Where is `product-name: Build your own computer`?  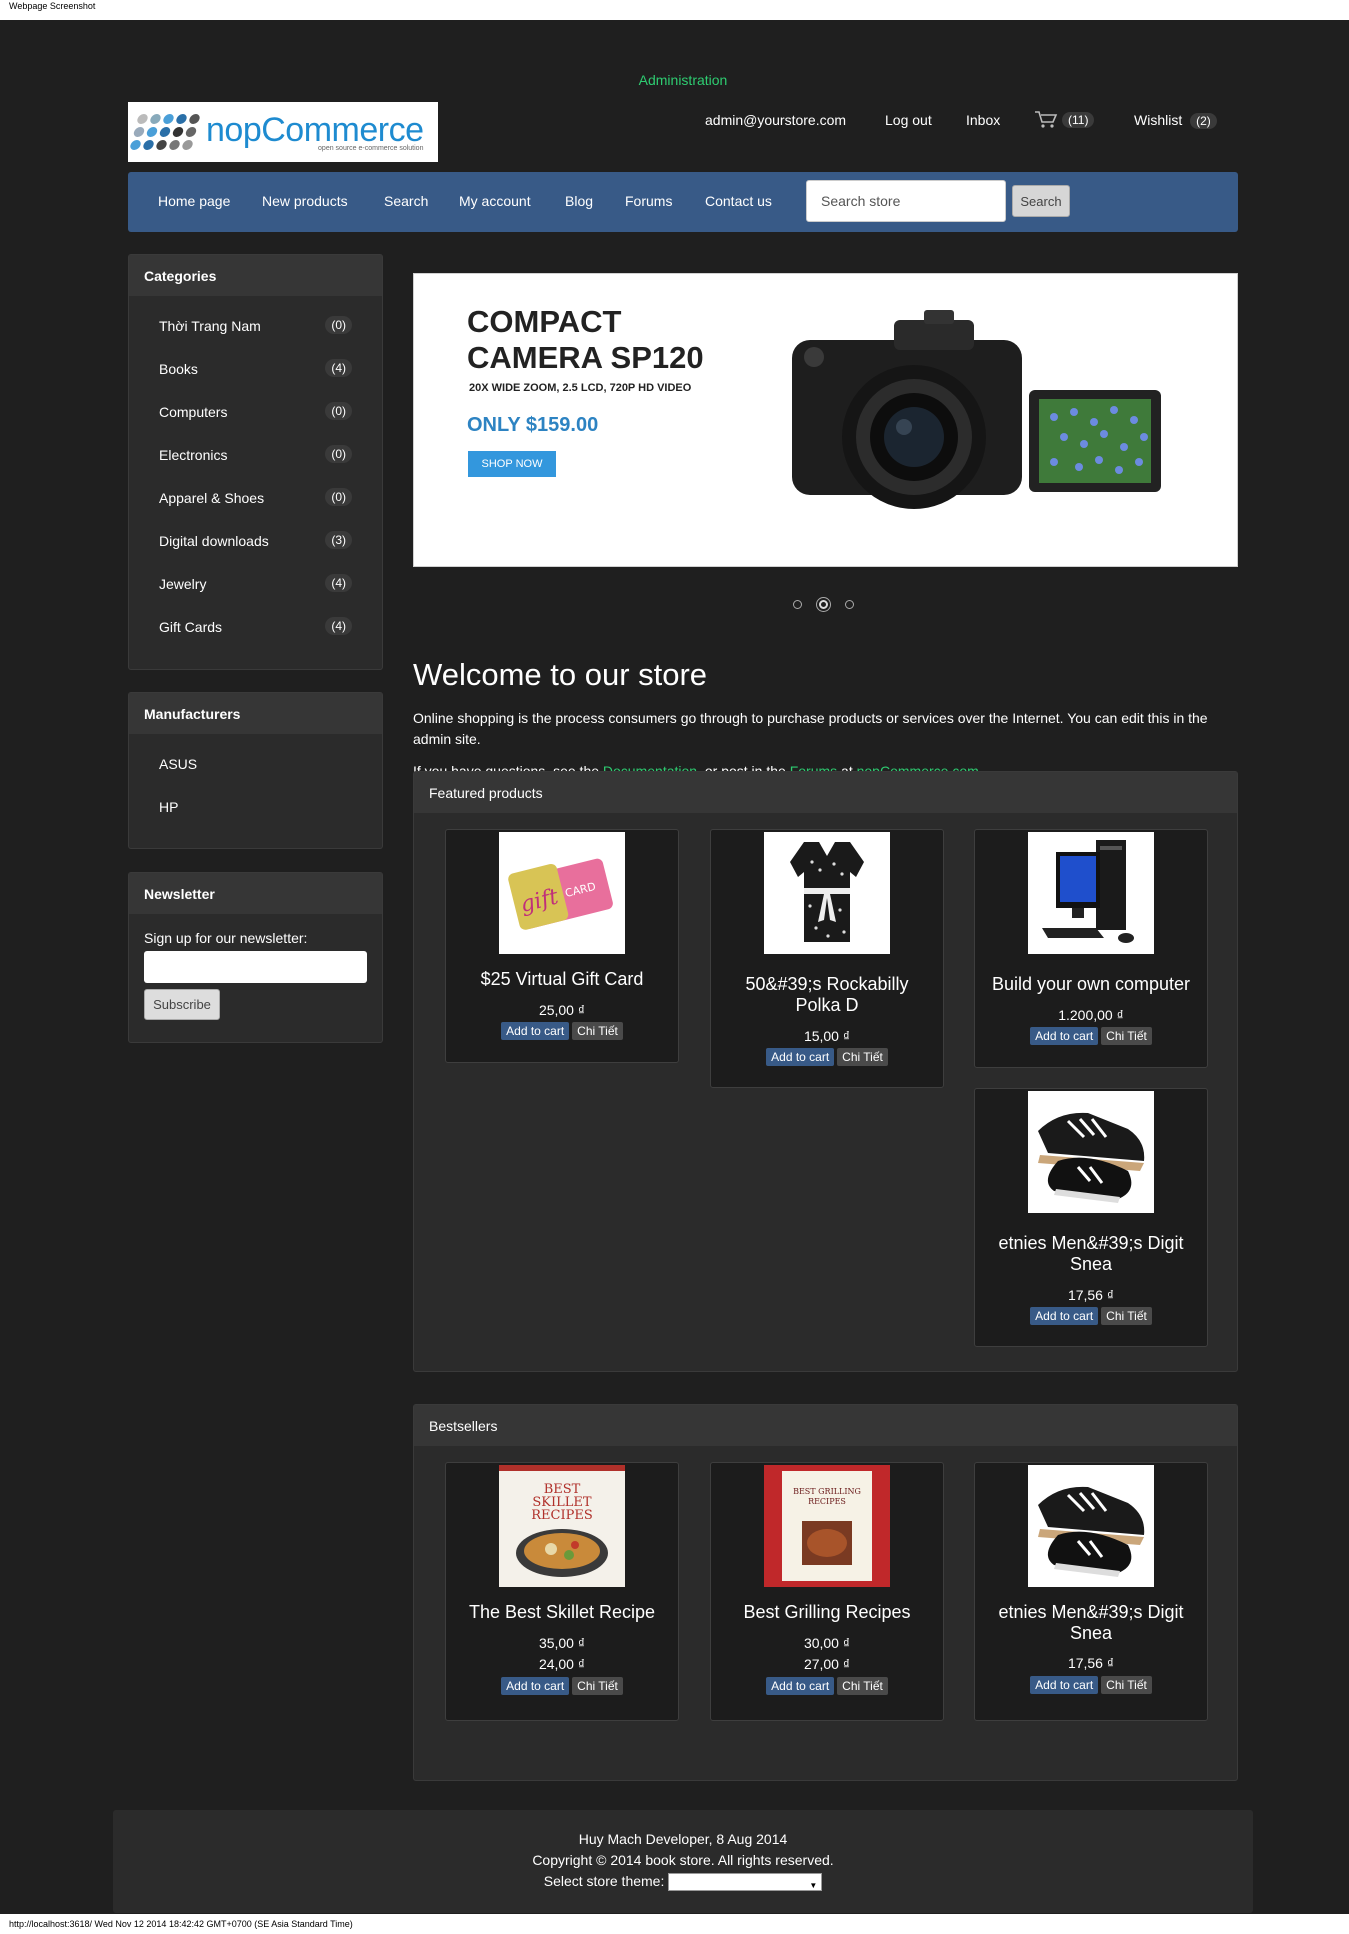 product-name: Build your own computer is located at coordinates (1091, 984).